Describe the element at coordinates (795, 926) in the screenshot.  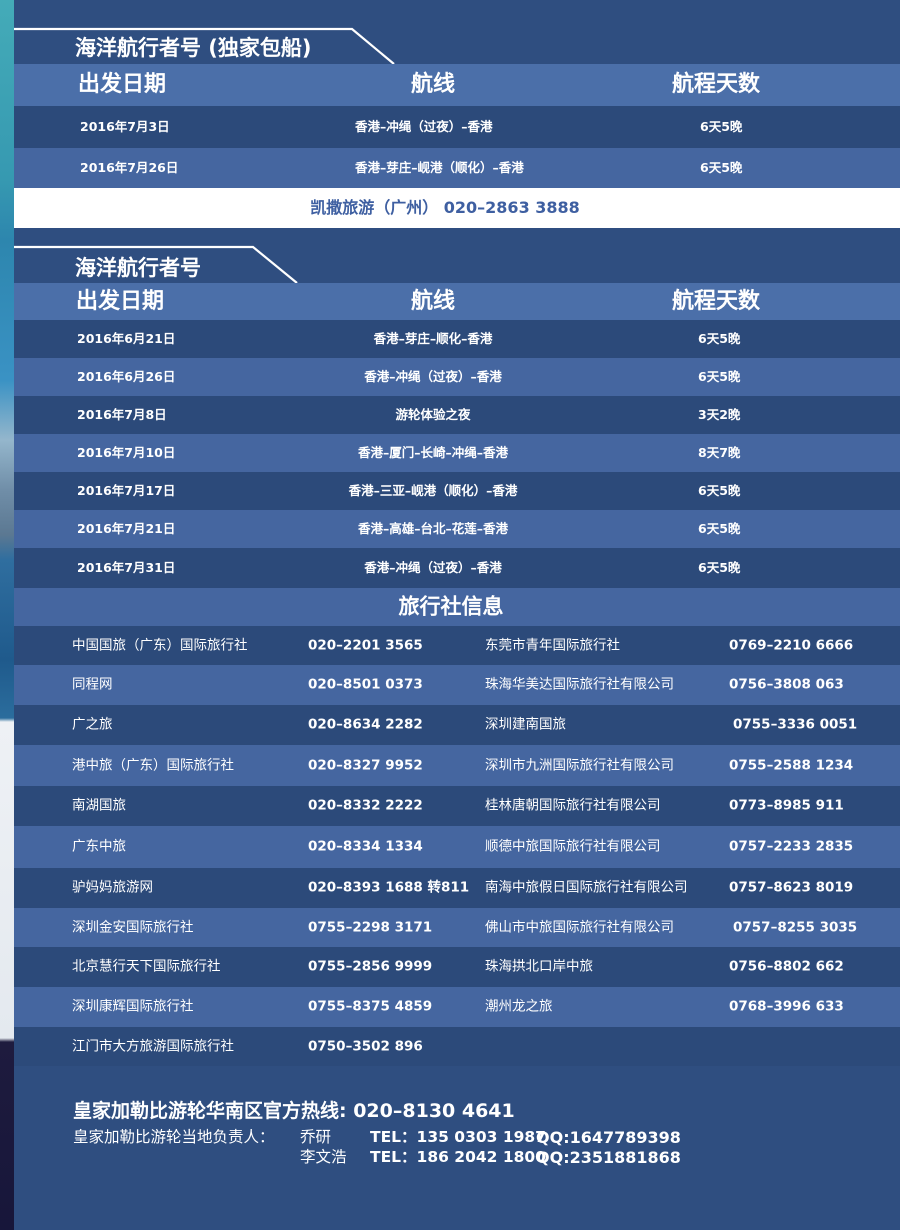
I see `agency-phone: 0757–8255 3035` at that location.